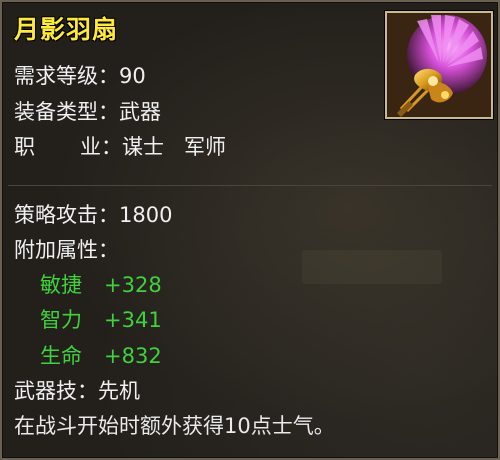 The width and height of the screenshot is (500, 460). What do you see at coordinates (66, 215) in the screenshot?
I see `strategy-attack-label: 策略攻击：` at bounding box center [66, 215].